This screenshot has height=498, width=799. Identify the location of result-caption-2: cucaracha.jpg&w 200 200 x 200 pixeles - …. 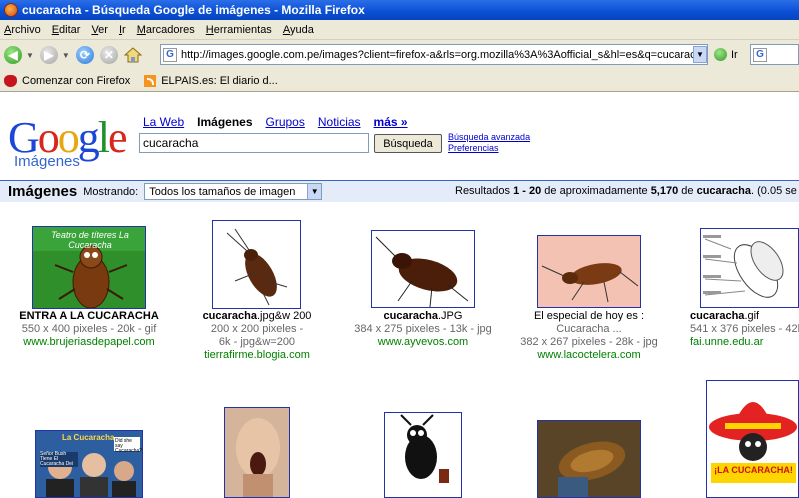
(257, 336).